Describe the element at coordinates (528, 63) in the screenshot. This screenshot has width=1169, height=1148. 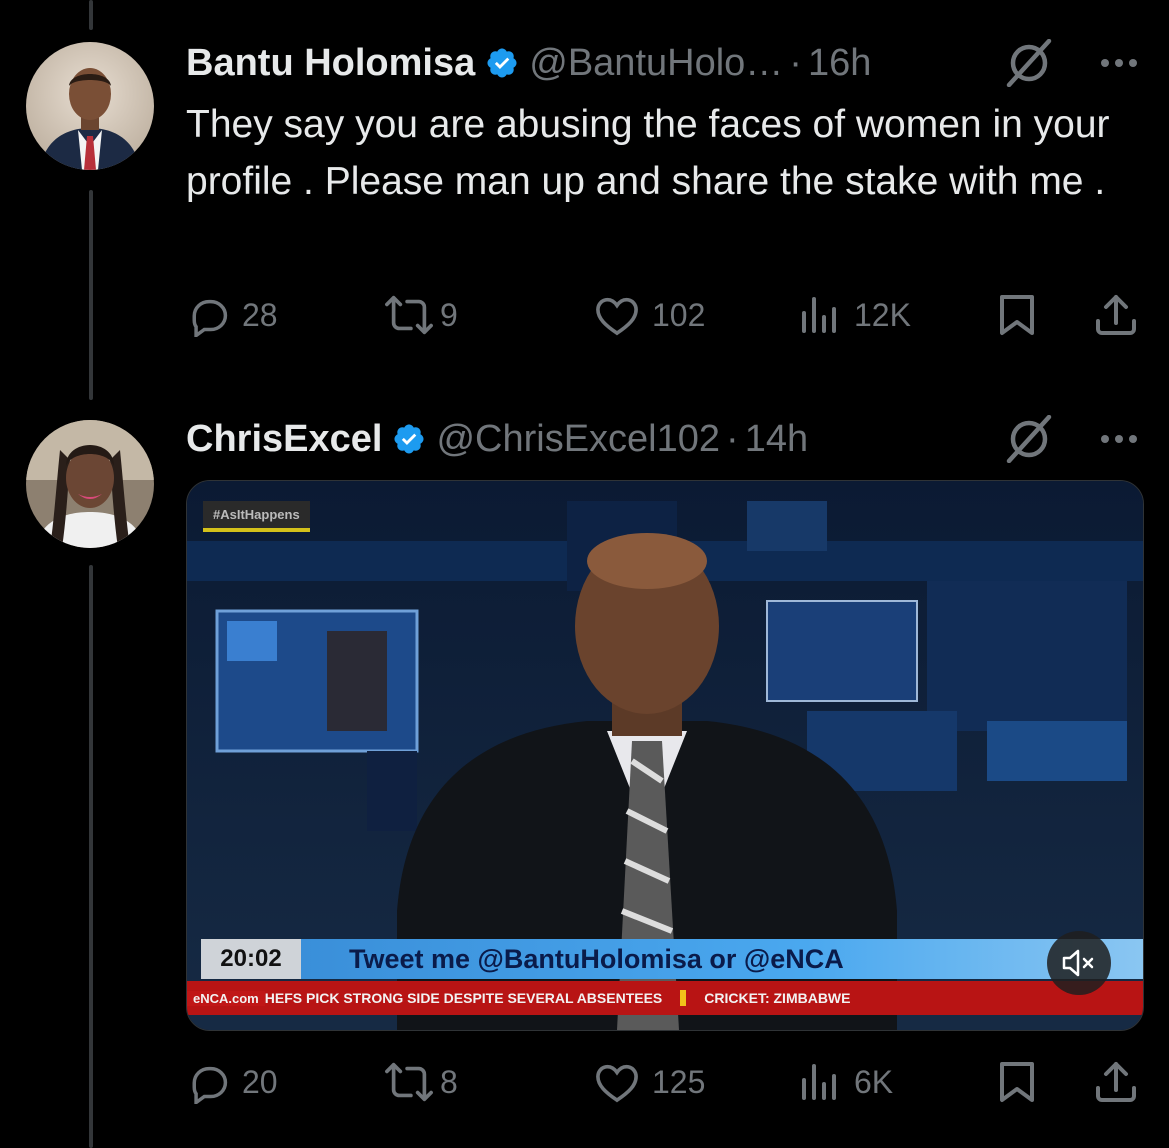
I see `tweet-header: Bantu Holomisa @BantuHolo… · 16h` at that location.